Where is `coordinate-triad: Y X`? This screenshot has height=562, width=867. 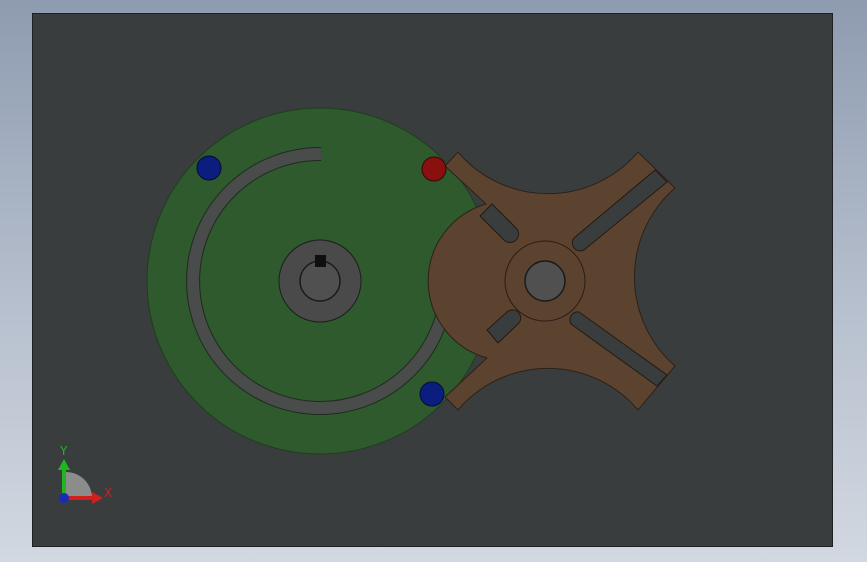
coordinate-triad: Y X is located at coordinates (85, 474).